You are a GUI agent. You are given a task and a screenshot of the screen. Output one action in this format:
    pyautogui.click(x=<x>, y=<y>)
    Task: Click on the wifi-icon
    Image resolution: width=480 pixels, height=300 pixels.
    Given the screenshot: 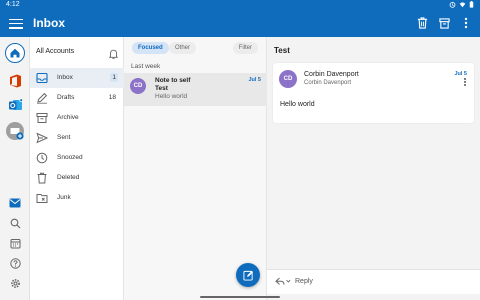 What is the action you would take?
    pyautogui.click(x=462, y=5)
    